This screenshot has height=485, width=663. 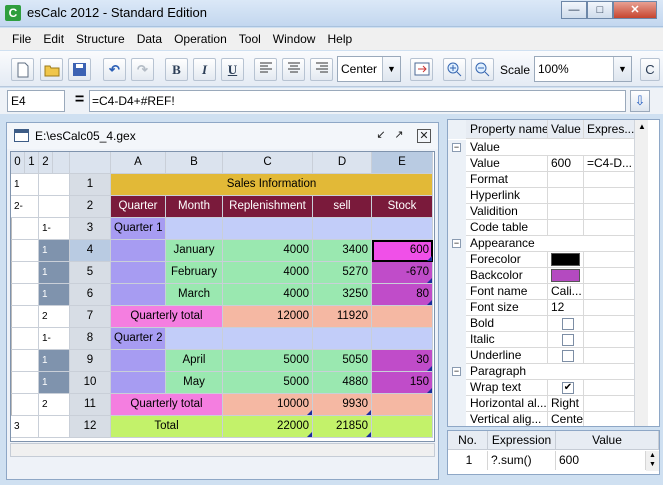 I want to click on column-header-a: A, so click(x=138, y=163).